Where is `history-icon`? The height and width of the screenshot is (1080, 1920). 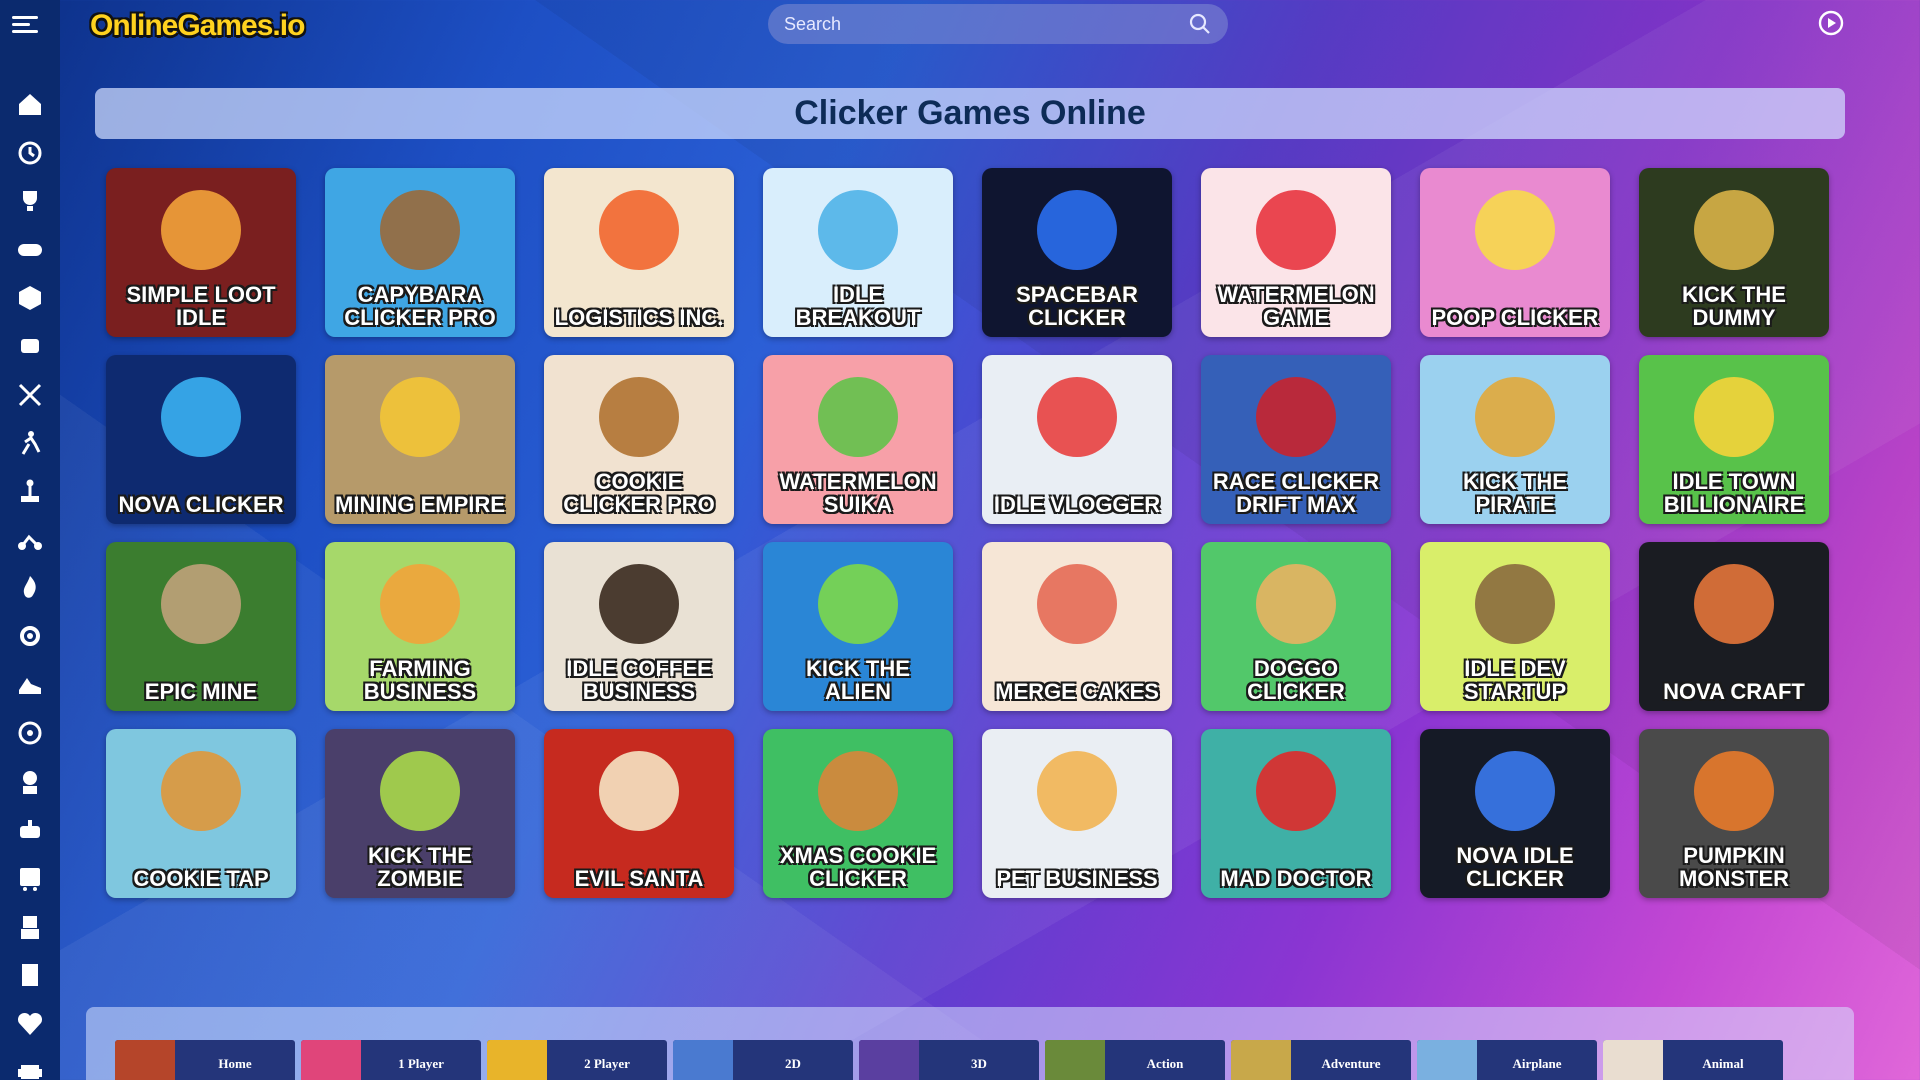
history-icon is located at coordinates (30, 152).